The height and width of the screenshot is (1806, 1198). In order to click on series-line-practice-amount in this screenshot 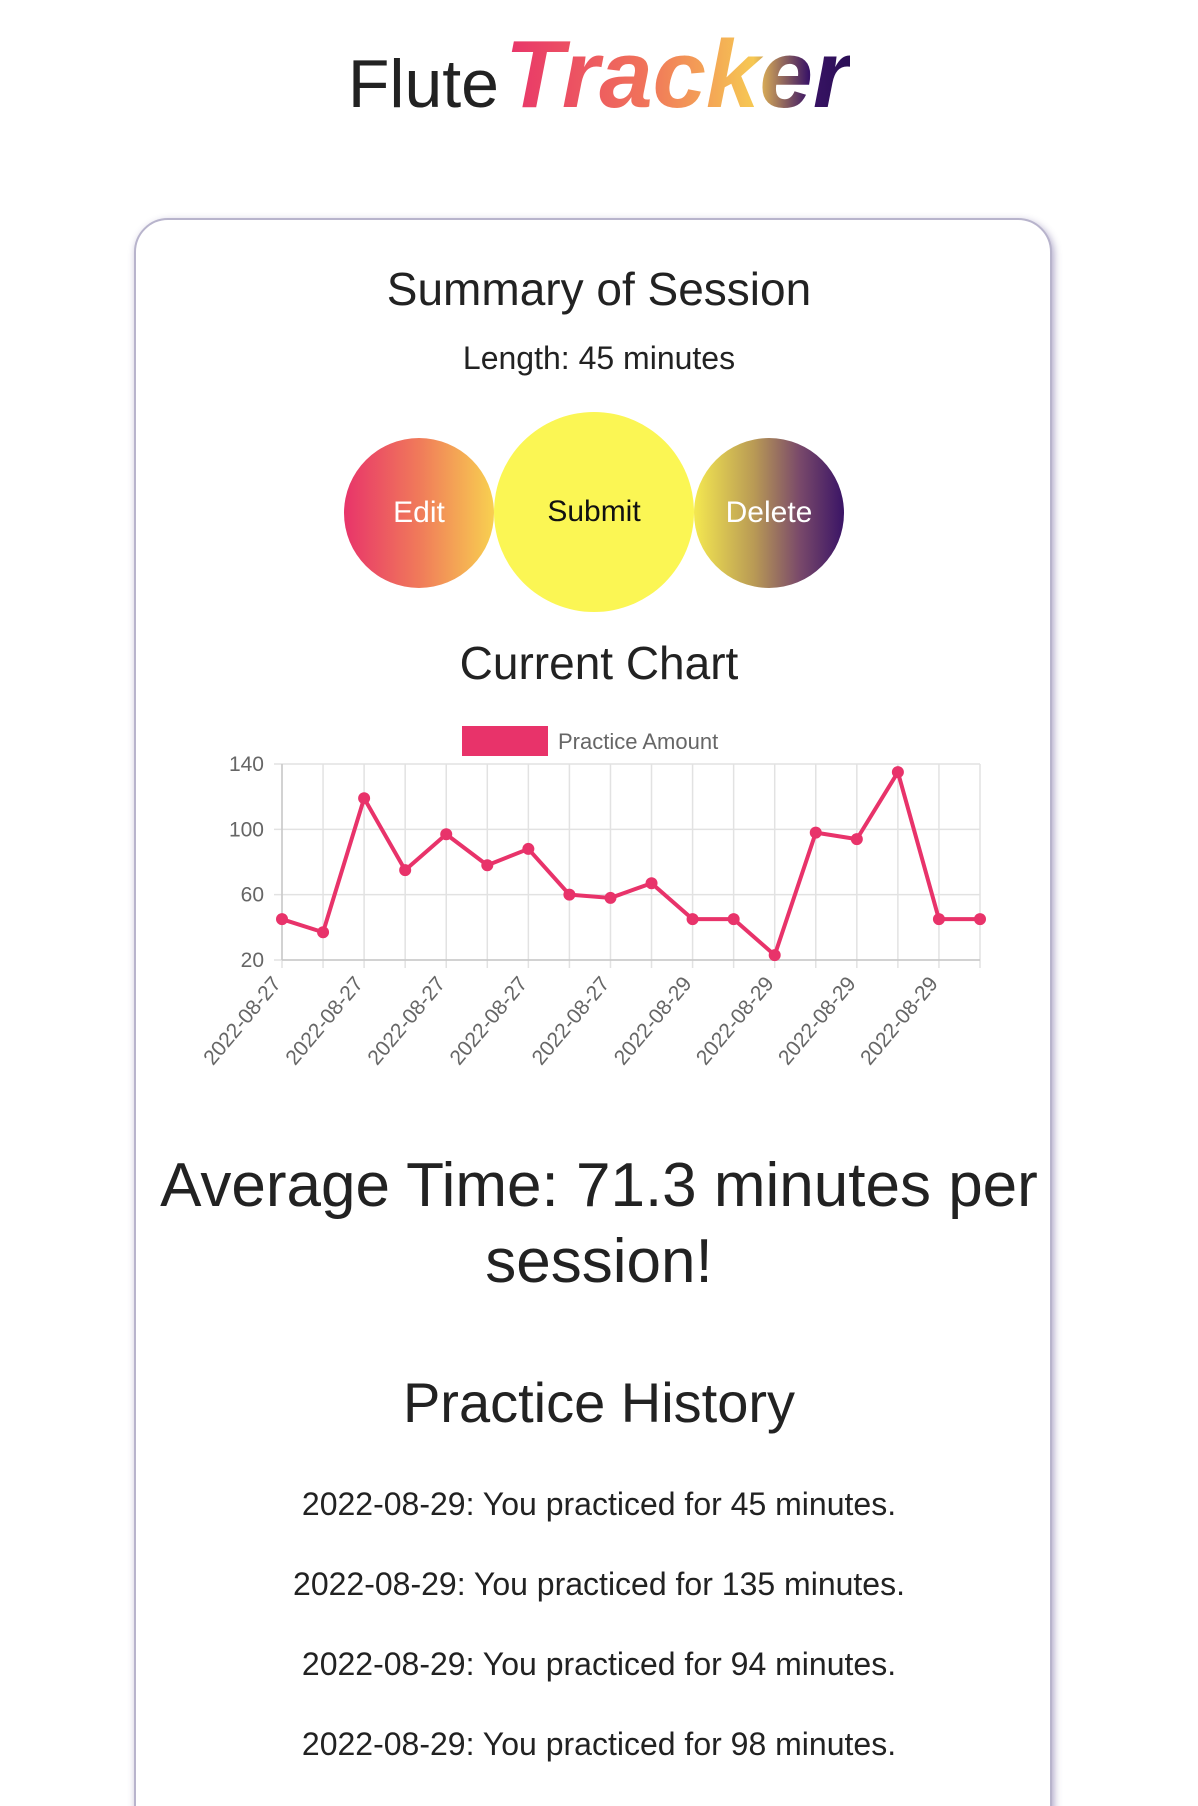, I will do `click(630, 864)`.